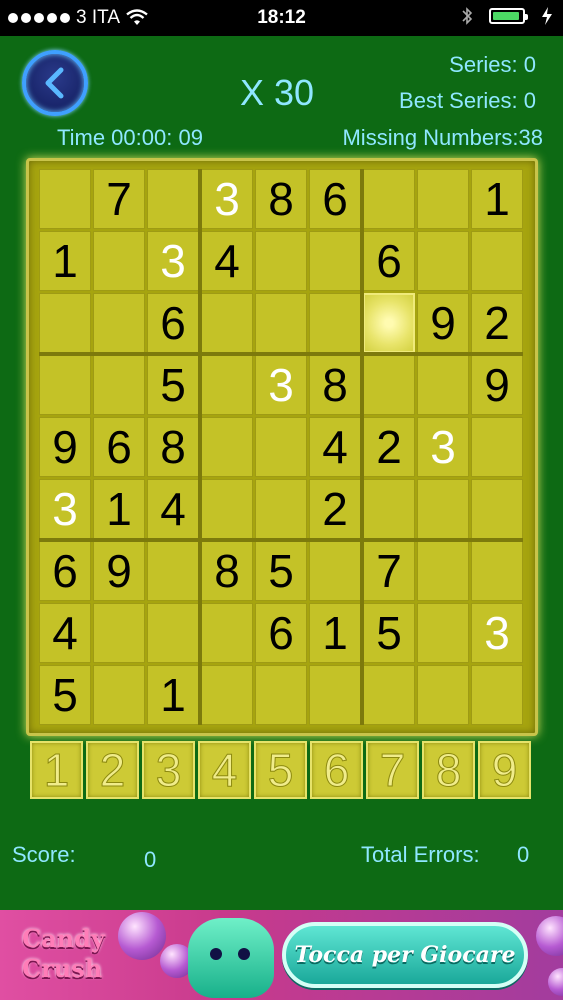 The height and width of the screenshot is (1000, 563). Describe the element at coordinates (168, 770) in the screenshot. I see `number-button-3: 3` at that location.